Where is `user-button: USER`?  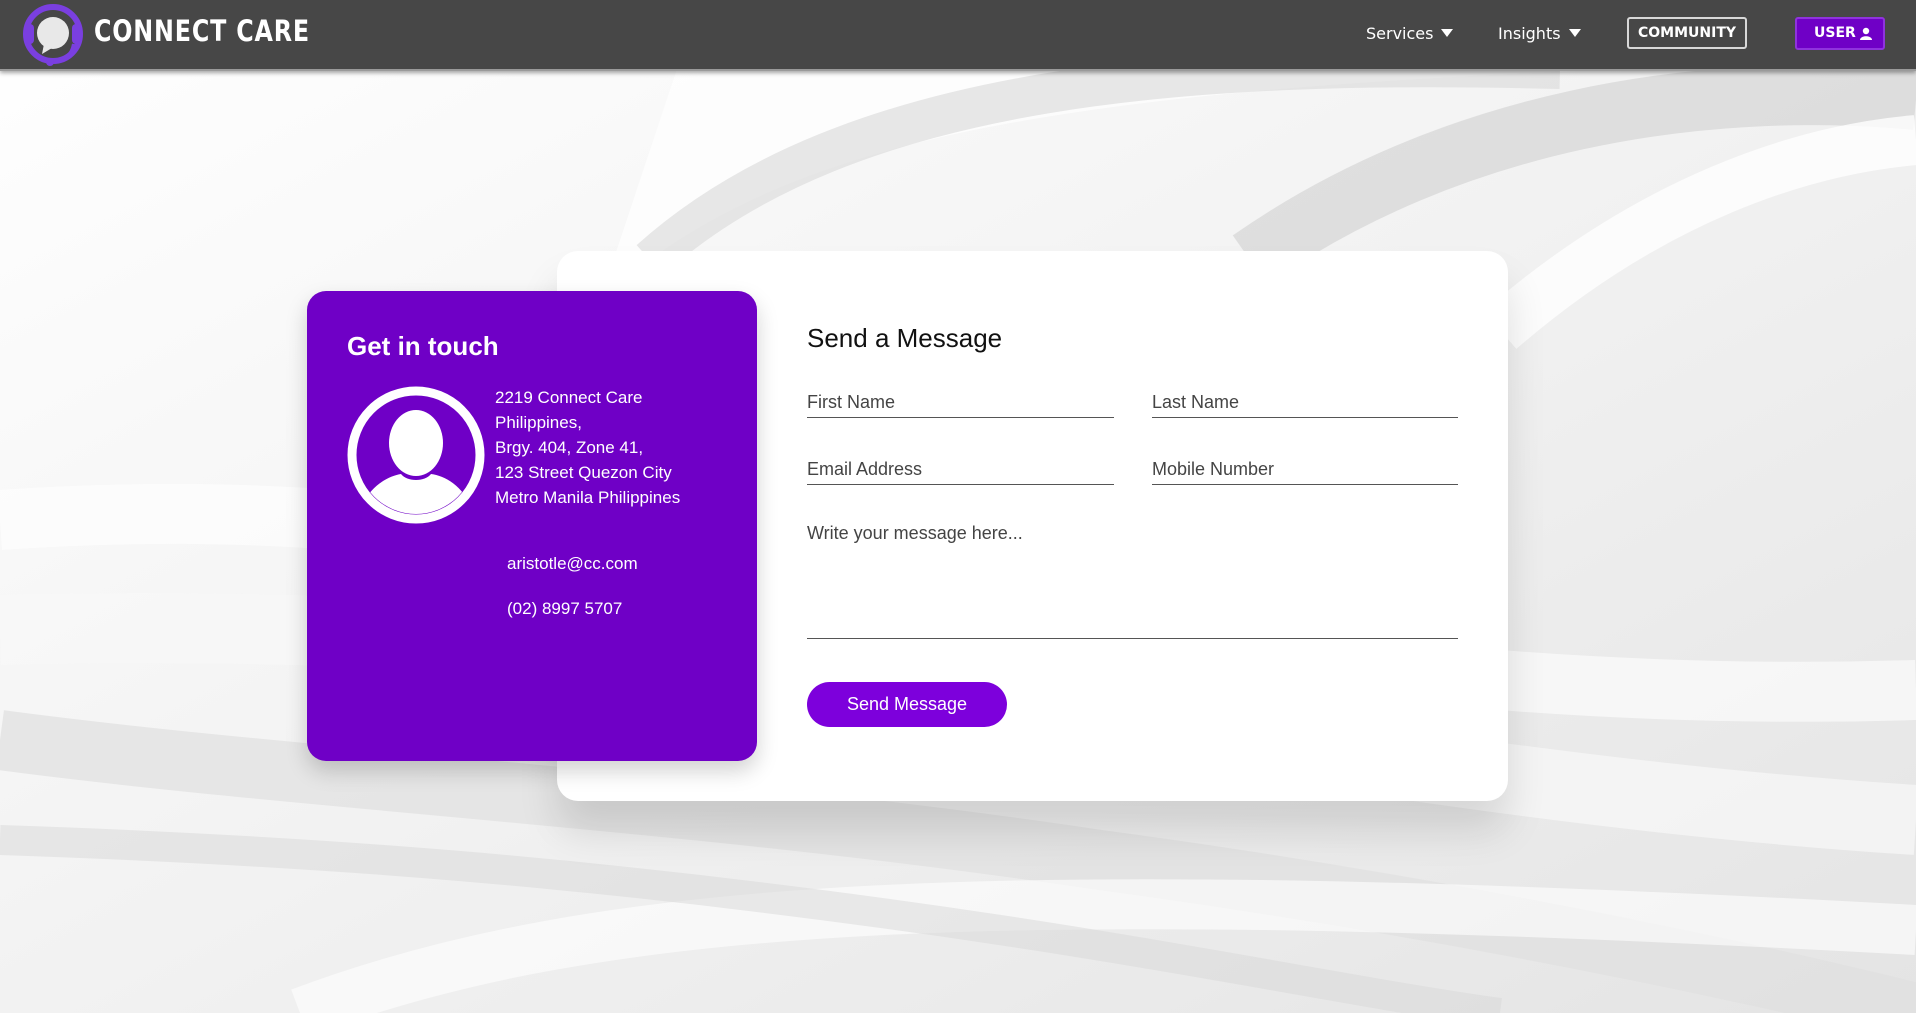
user-button: USER is located at coordinates (1840, 33).